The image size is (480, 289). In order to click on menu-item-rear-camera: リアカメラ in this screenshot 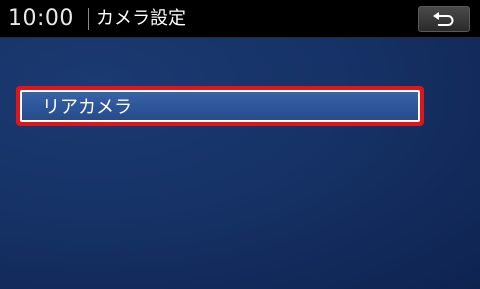, I will do `click(220, 106)`.